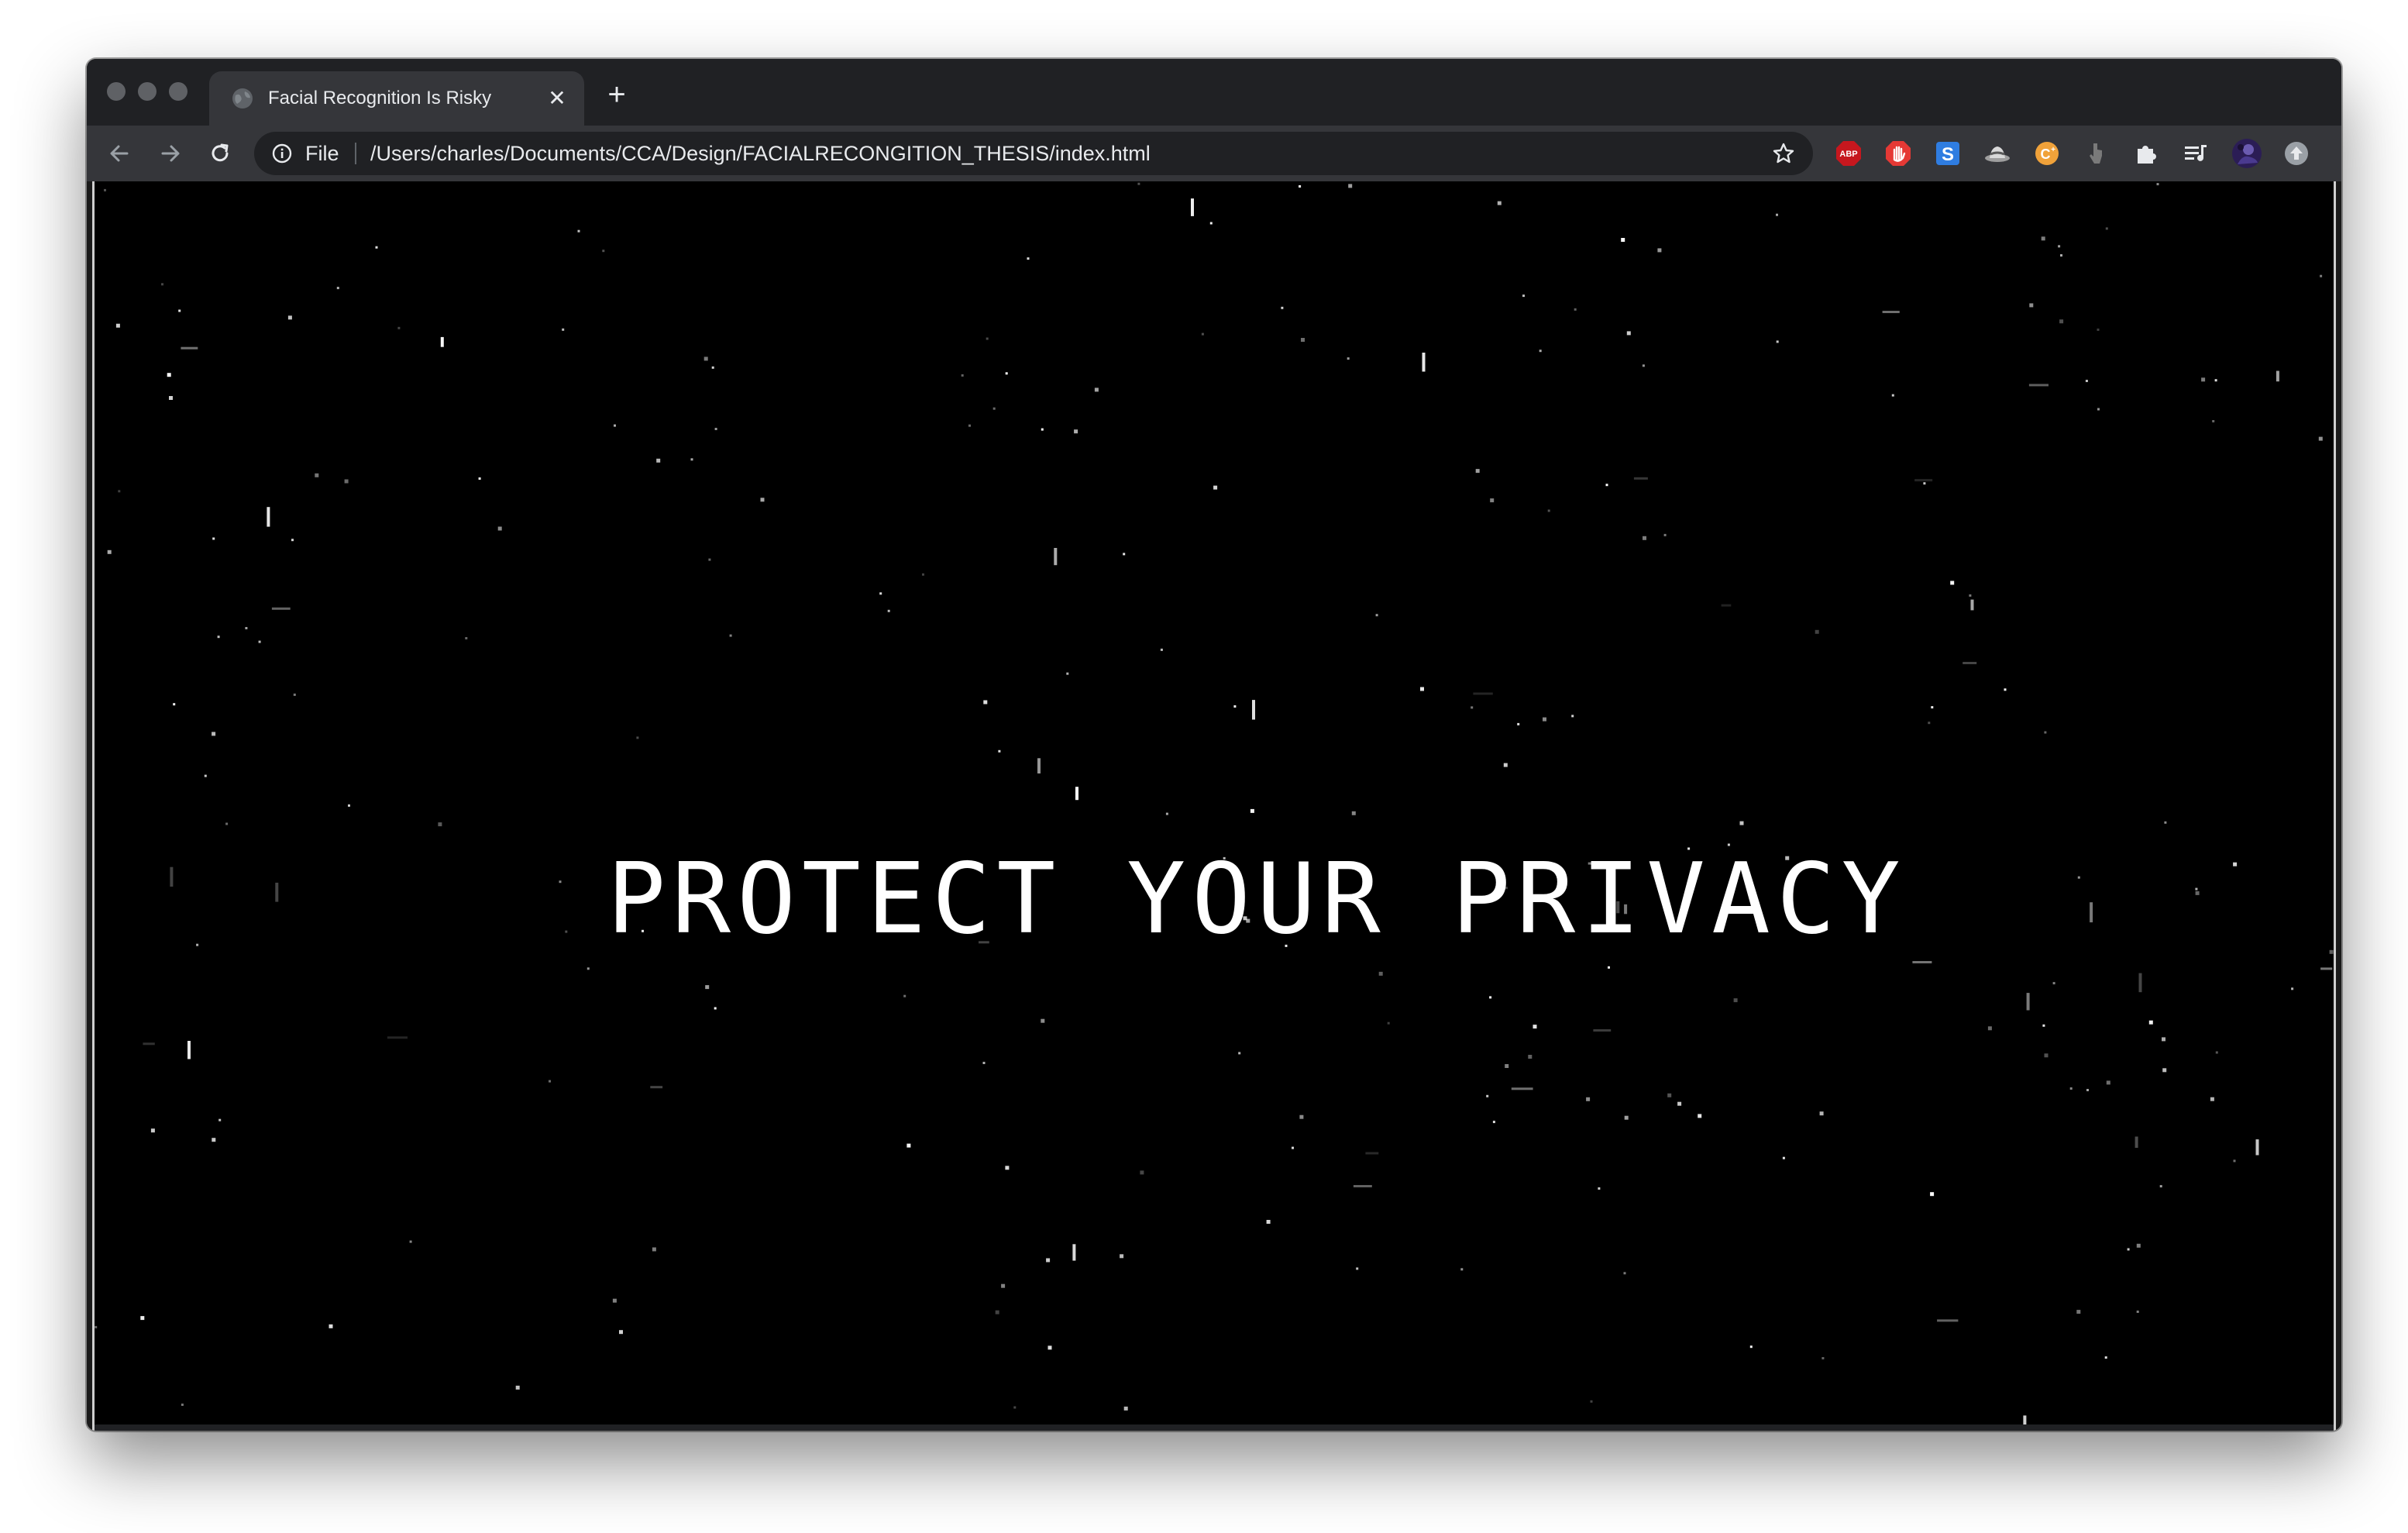  What do you see at coordinates (221, 153) in the screenshot?
I see `reload-icon` at bounding box center [221, 153].